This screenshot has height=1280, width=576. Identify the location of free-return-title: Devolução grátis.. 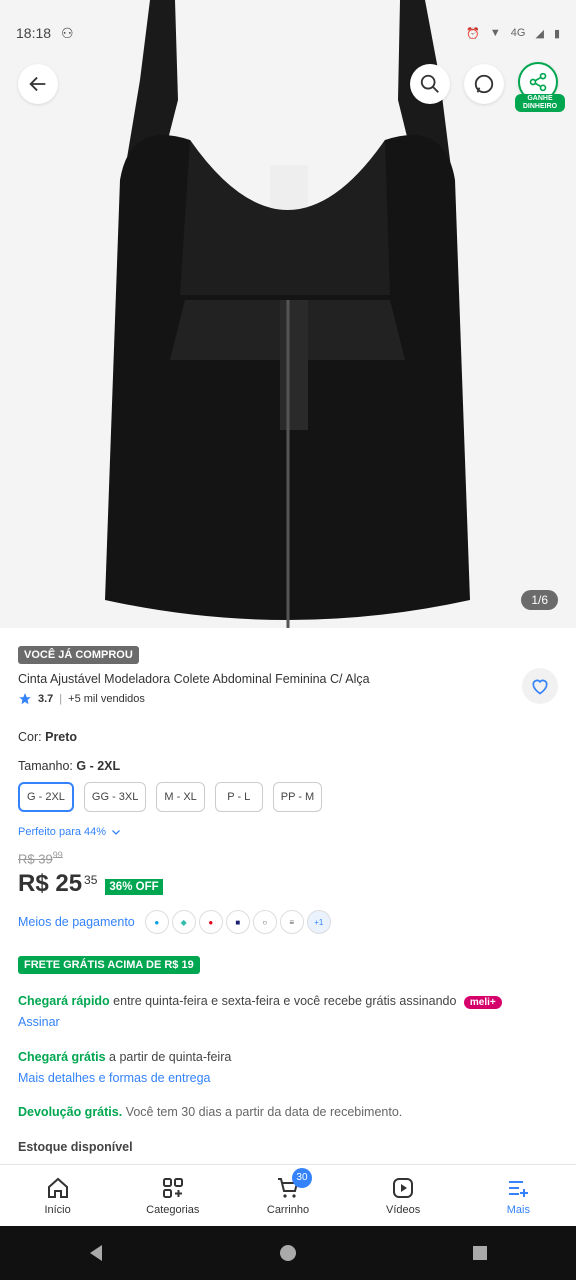
(70, 1112).